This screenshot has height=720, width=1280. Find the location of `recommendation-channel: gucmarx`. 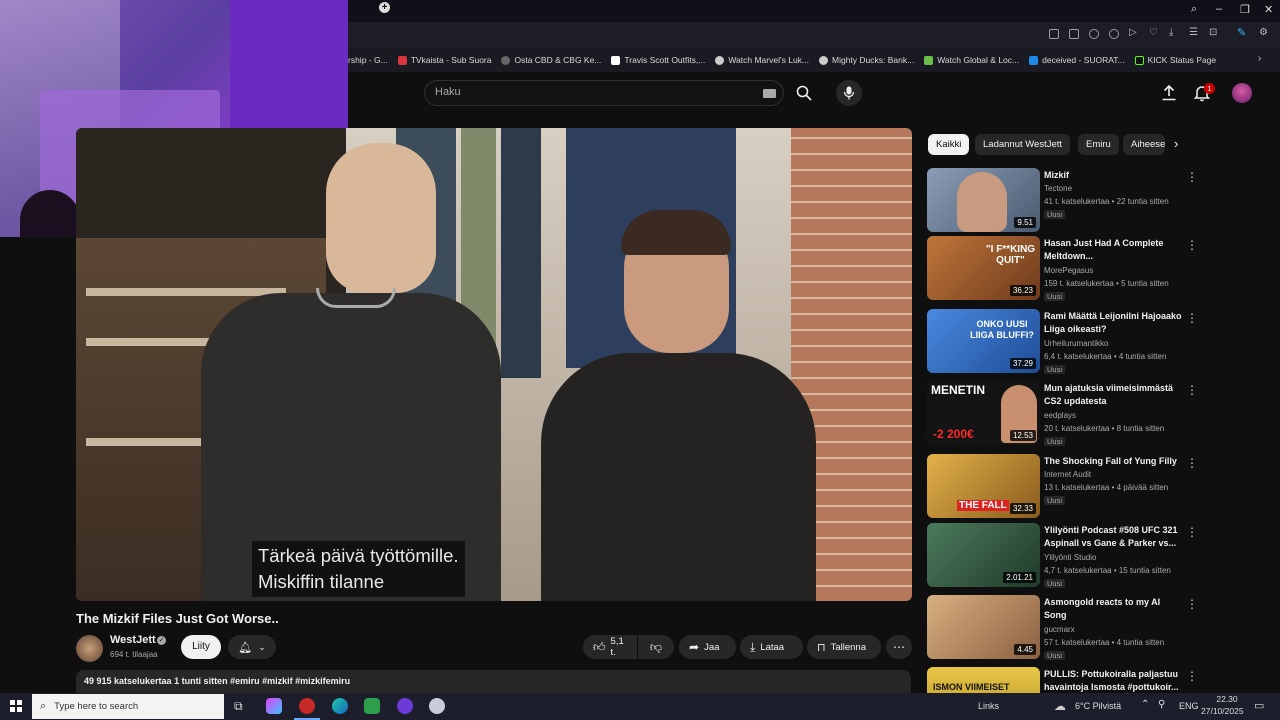

recommendation-channel: gucmarx is located at coordinates (1059, 629).